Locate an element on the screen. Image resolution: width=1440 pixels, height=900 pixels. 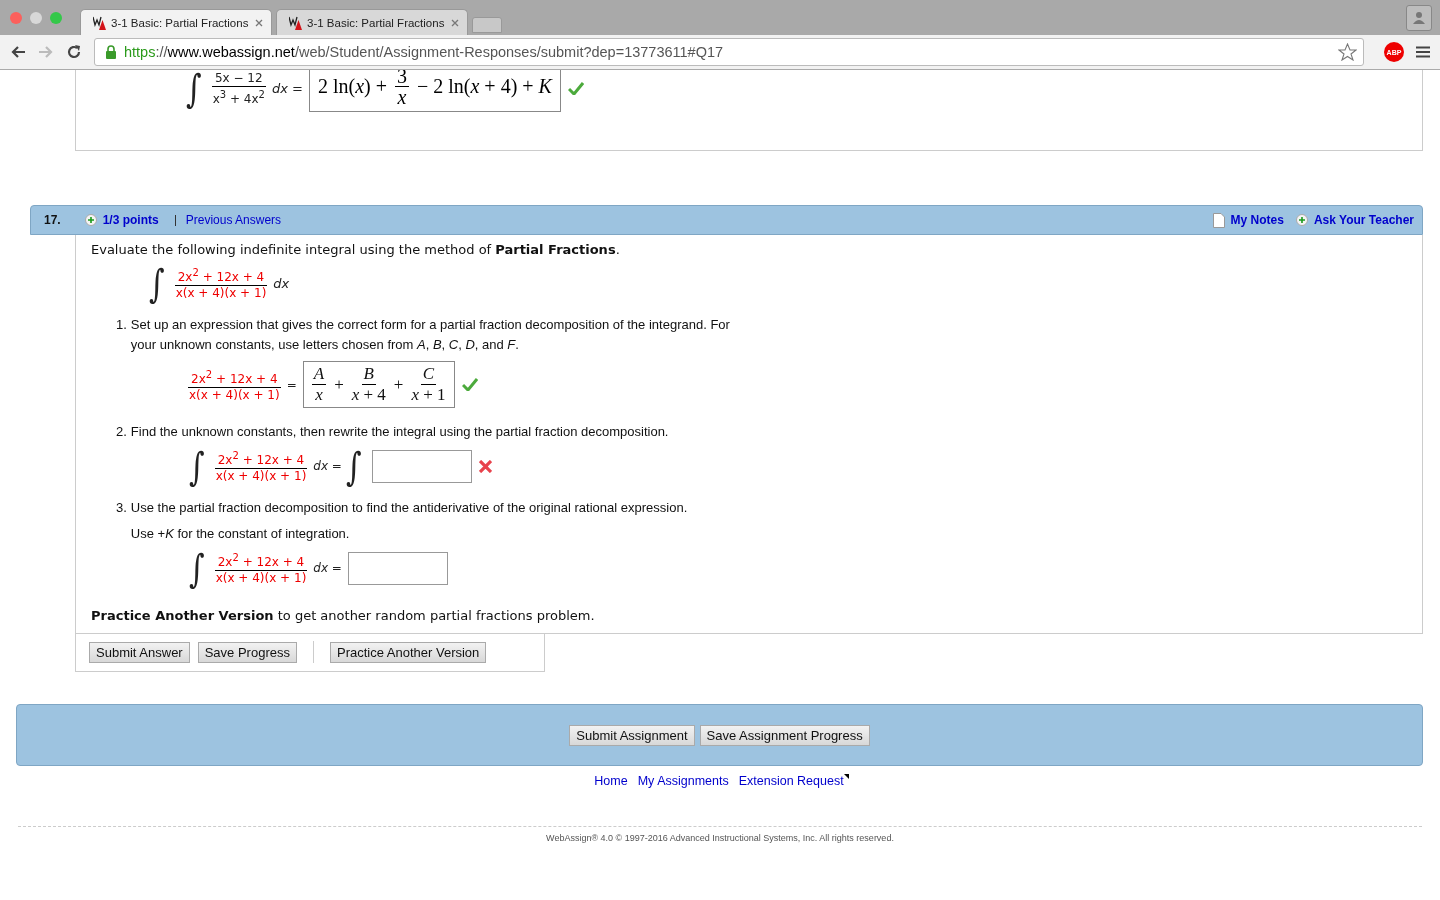
footer-link: Home is located at coordinates (611, 781).